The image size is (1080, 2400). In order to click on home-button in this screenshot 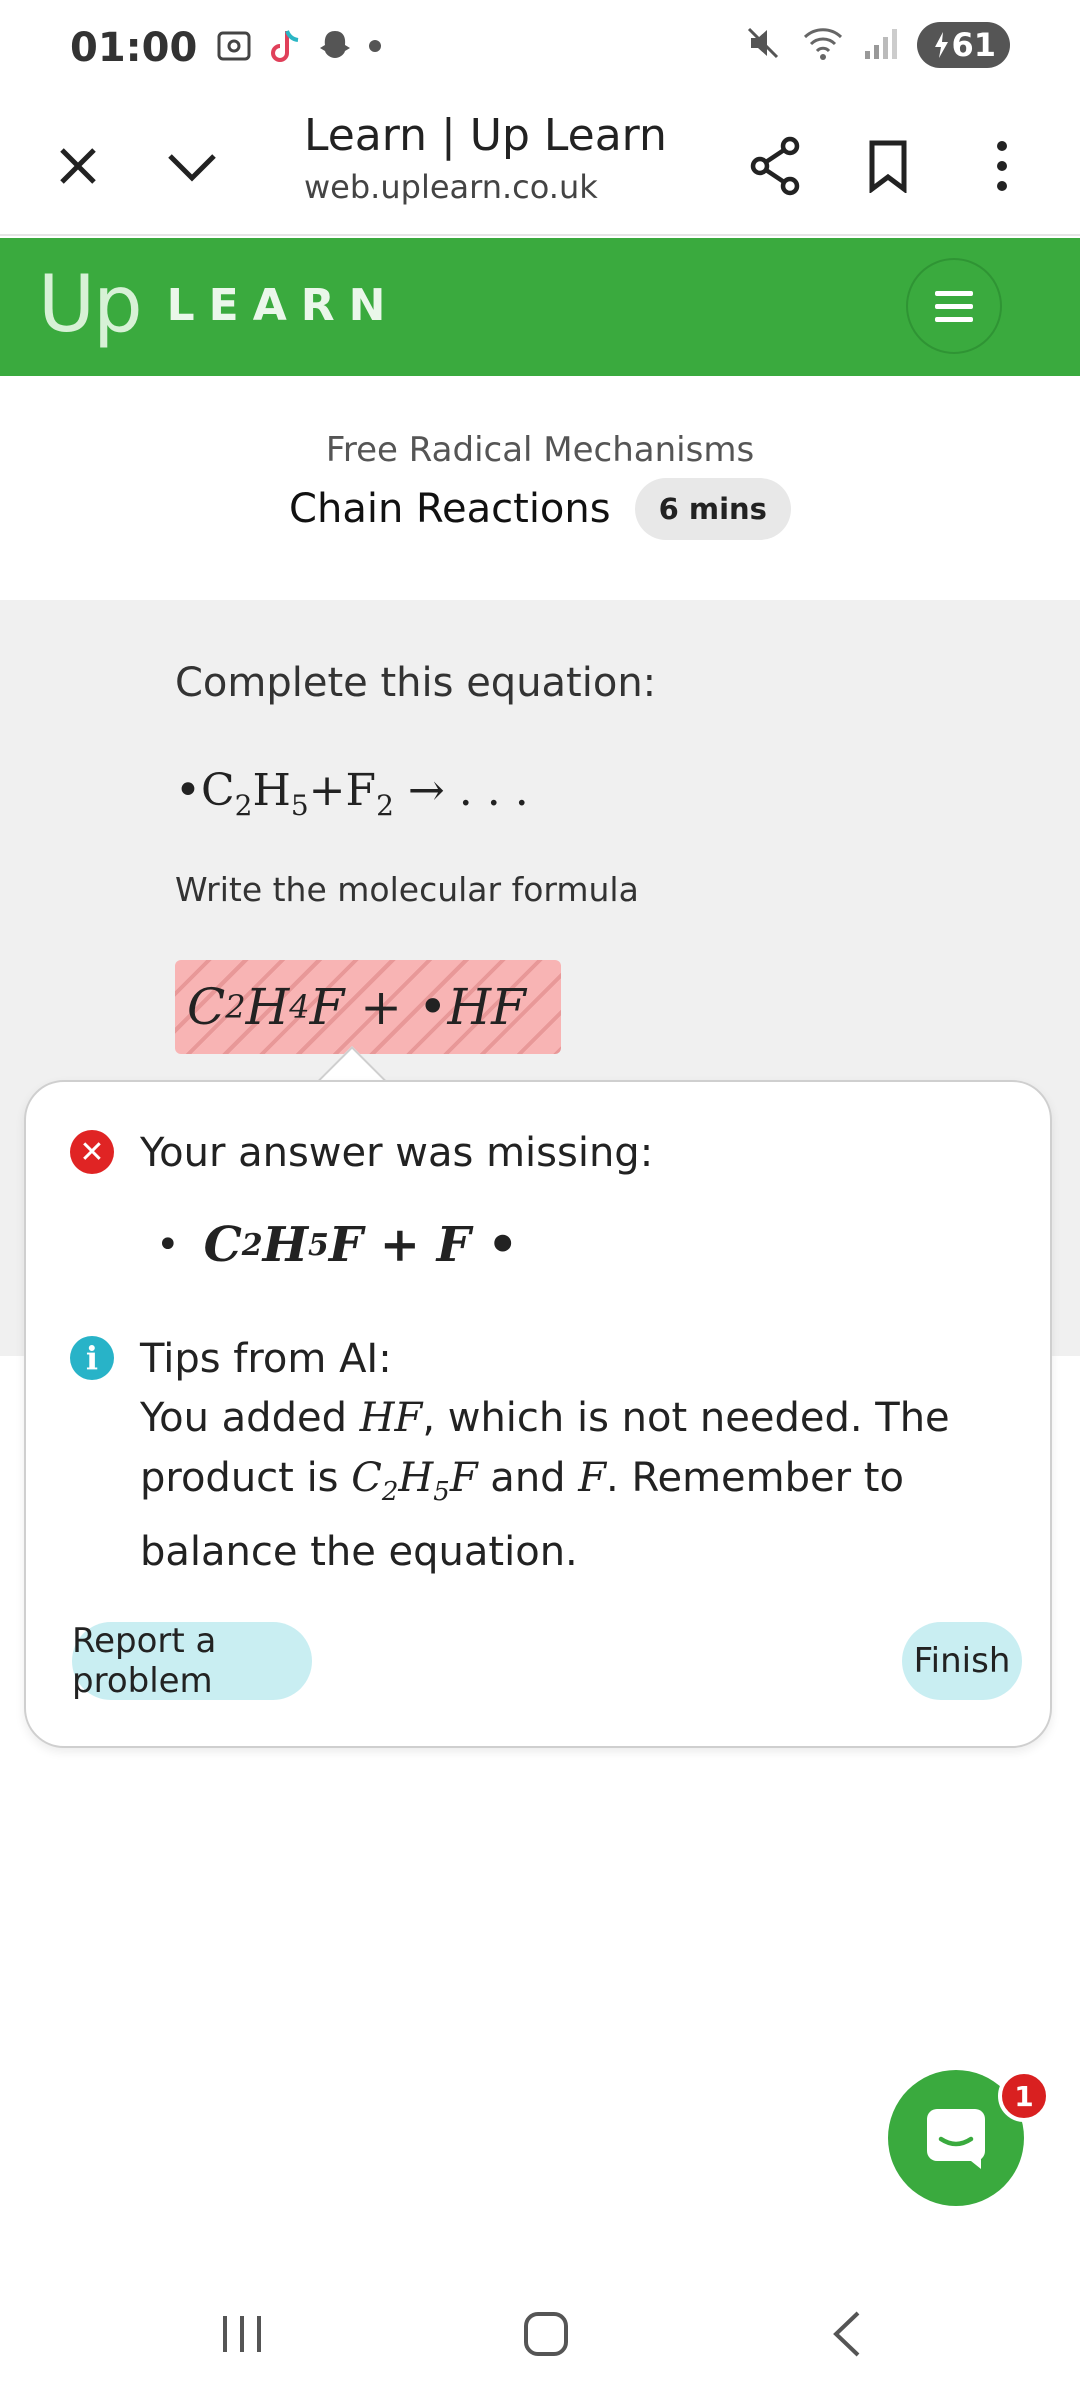, I will do `click(546, 2334)`.